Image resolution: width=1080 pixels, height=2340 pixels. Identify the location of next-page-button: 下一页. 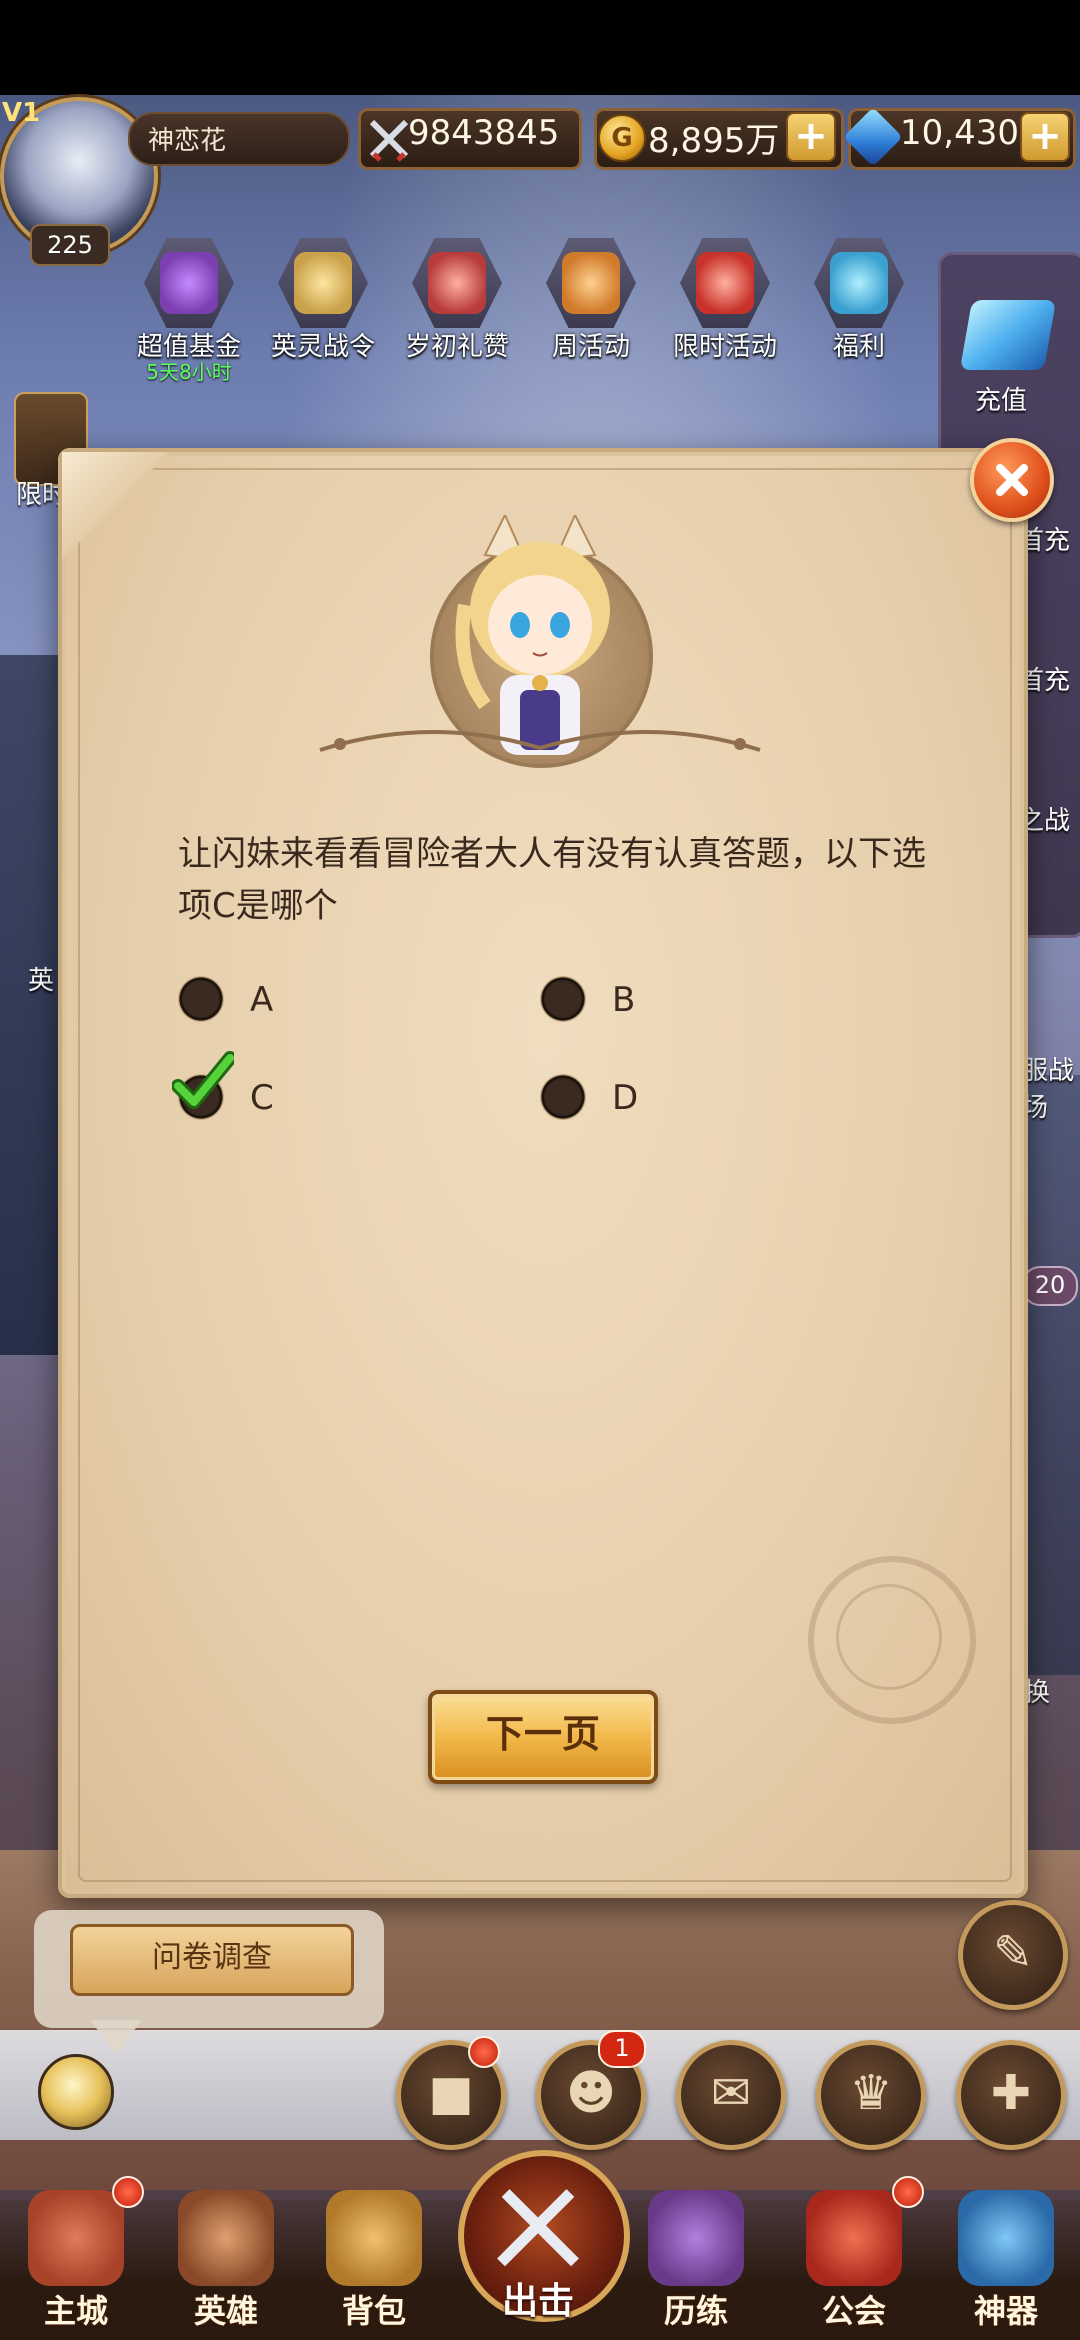
(543, 1737).